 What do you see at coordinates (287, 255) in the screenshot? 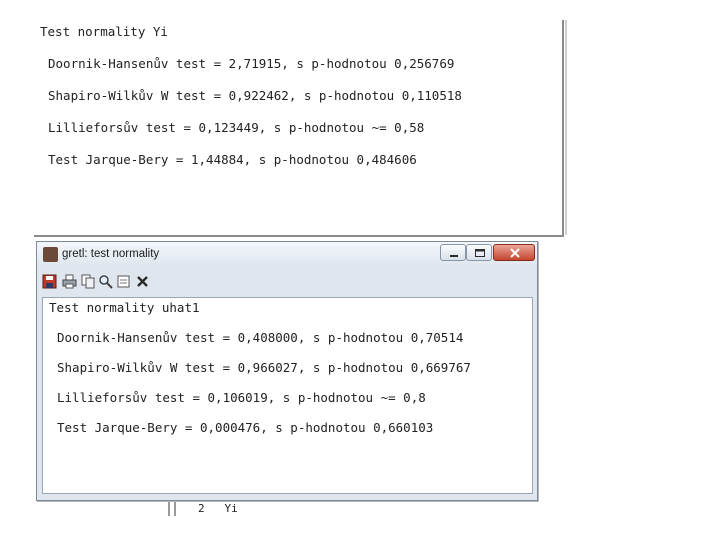
I see `title-bar: gretl: test normality` at bounding box center [287, 255].